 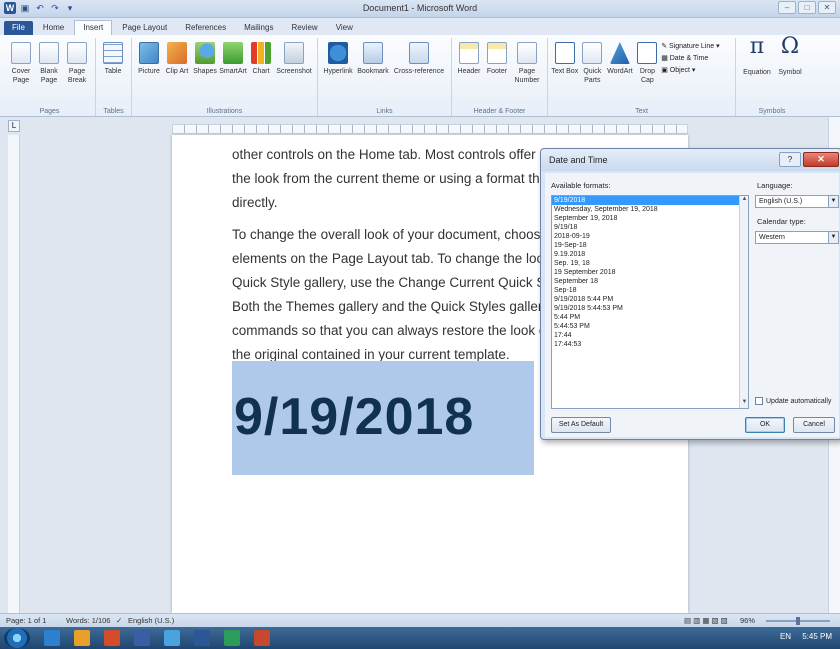 I want to click on scroll-up-icon: ▲, so click(x=744, y=200).